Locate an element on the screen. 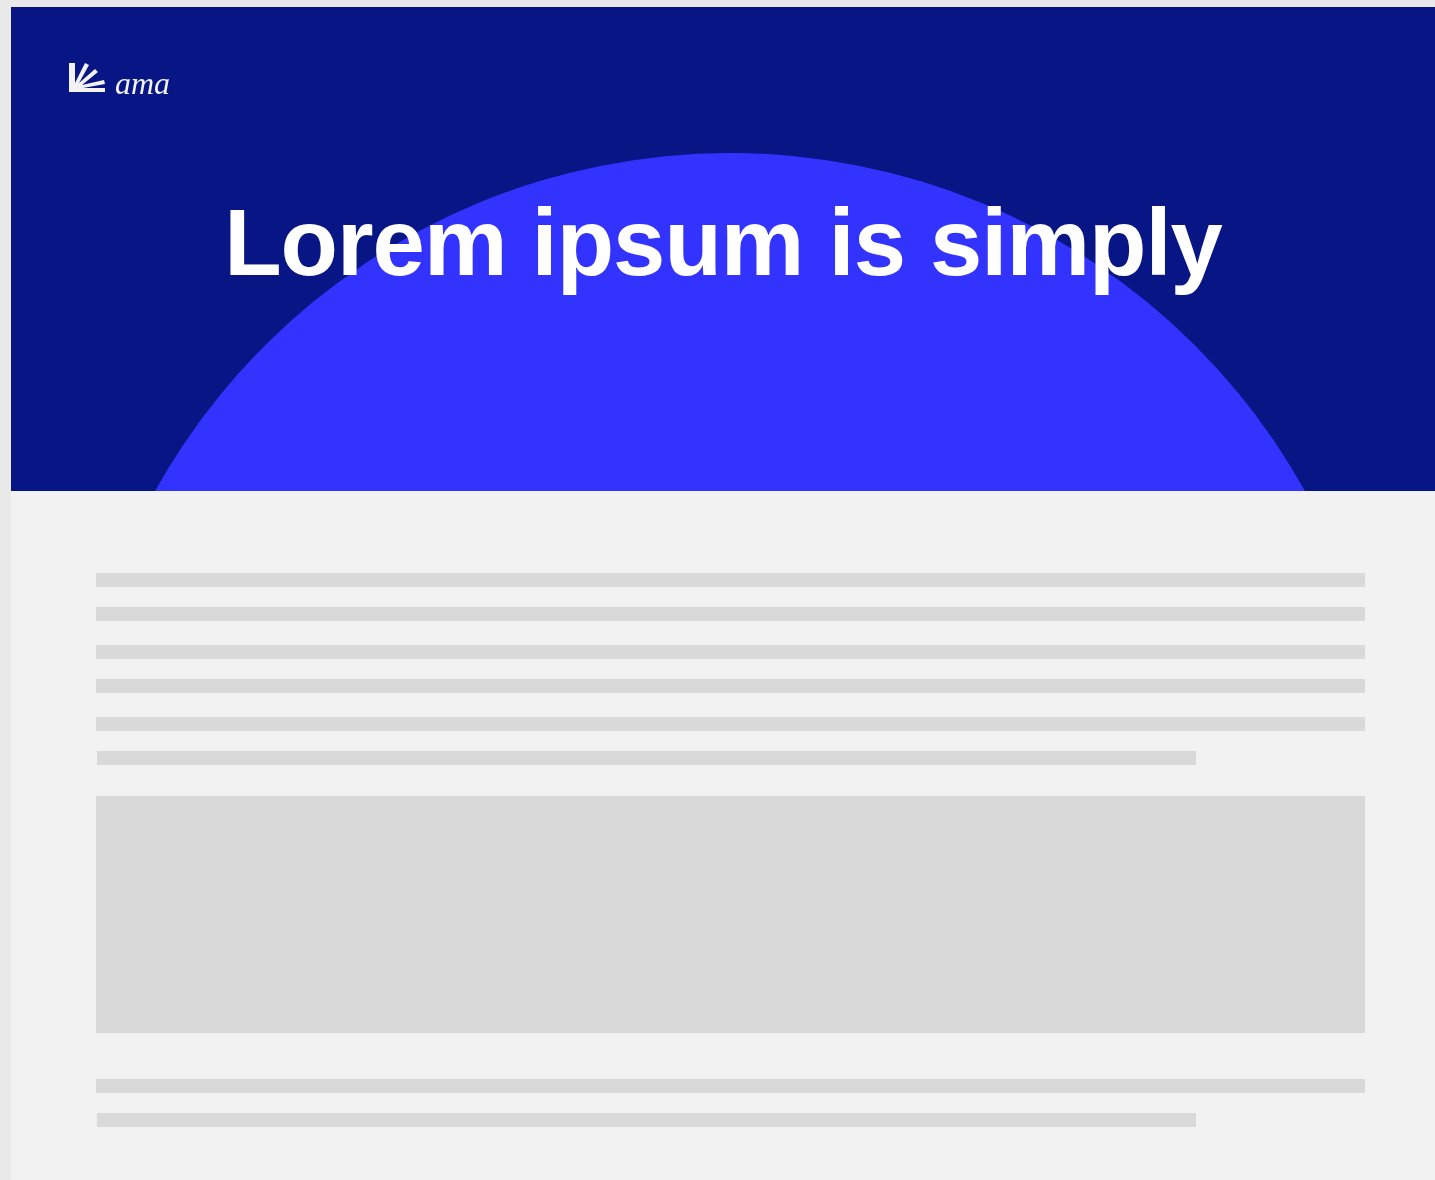 This screenshot has width=1435, height=1180. hero-title: Lorem ipsum is simply is located at coordinates (723, 243).